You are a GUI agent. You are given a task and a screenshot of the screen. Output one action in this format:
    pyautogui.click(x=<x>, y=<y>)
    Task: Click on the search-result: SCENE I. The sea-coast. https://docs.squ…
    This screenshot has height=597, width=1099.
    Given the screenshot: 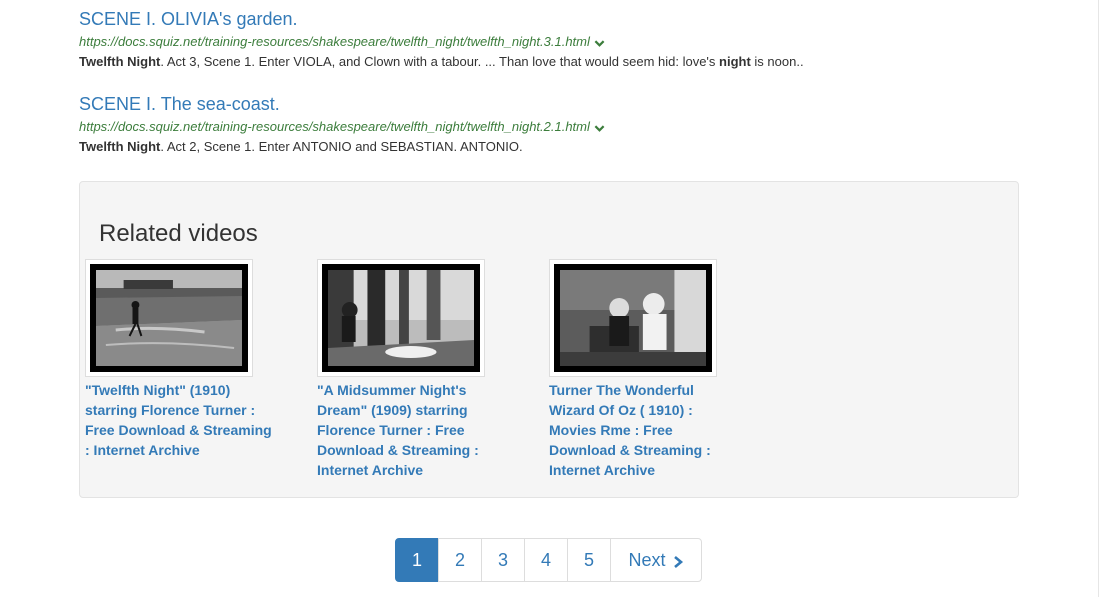 What is the action you would take?
    pyautogui.click(x=549, y=124)
    